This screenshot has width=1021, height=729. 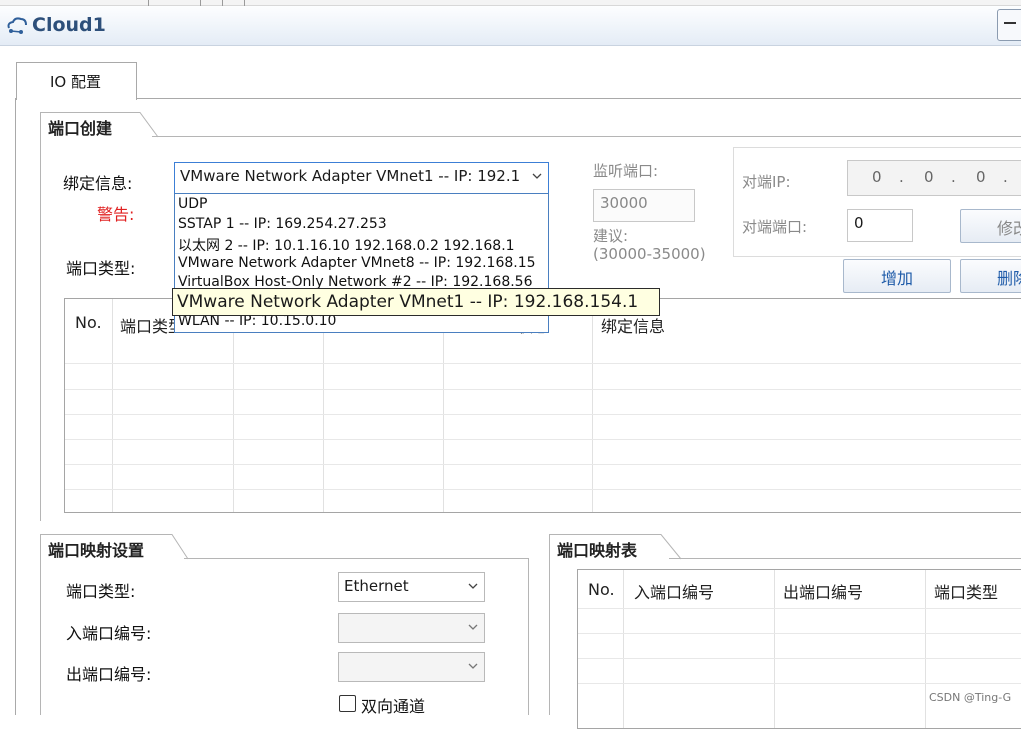 What do you see at coordinates (69, 25) in the screenshot?
I see `window-title: Cloud1` at bounding box center [69, 25].